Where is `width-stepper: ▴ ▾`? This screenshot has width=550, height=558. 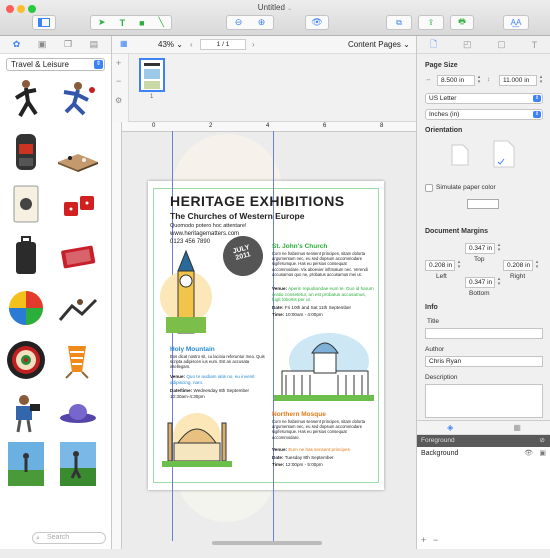
width-stepper: ▴ ▾ is located at coordinates (479, 80).